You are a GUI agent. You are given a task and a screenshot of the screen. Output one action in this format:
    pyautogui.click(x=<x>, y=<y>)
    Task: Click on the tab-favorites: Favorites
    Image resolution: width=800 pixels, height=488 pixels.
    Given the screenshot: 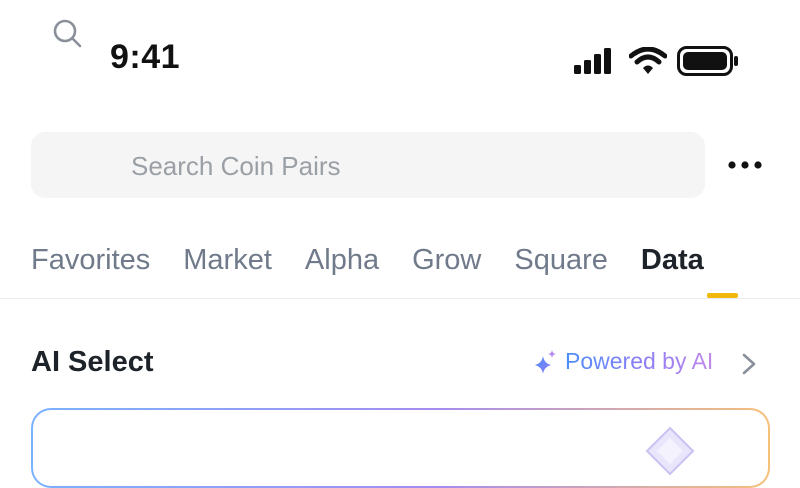 What is the action you would take?
    pyautogui.click(x=90, y=263)
    